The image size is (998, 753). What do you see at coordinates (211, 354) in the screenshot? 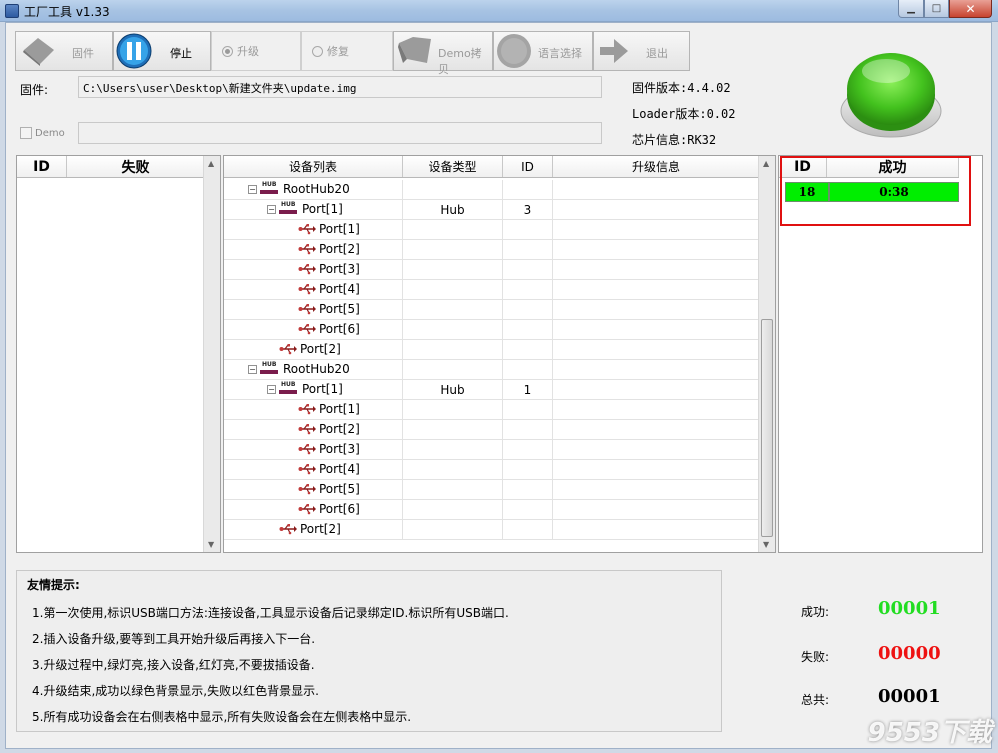
I see `fail-table-scrollbar: ▲ ▼` at bounding box center [211, 354].